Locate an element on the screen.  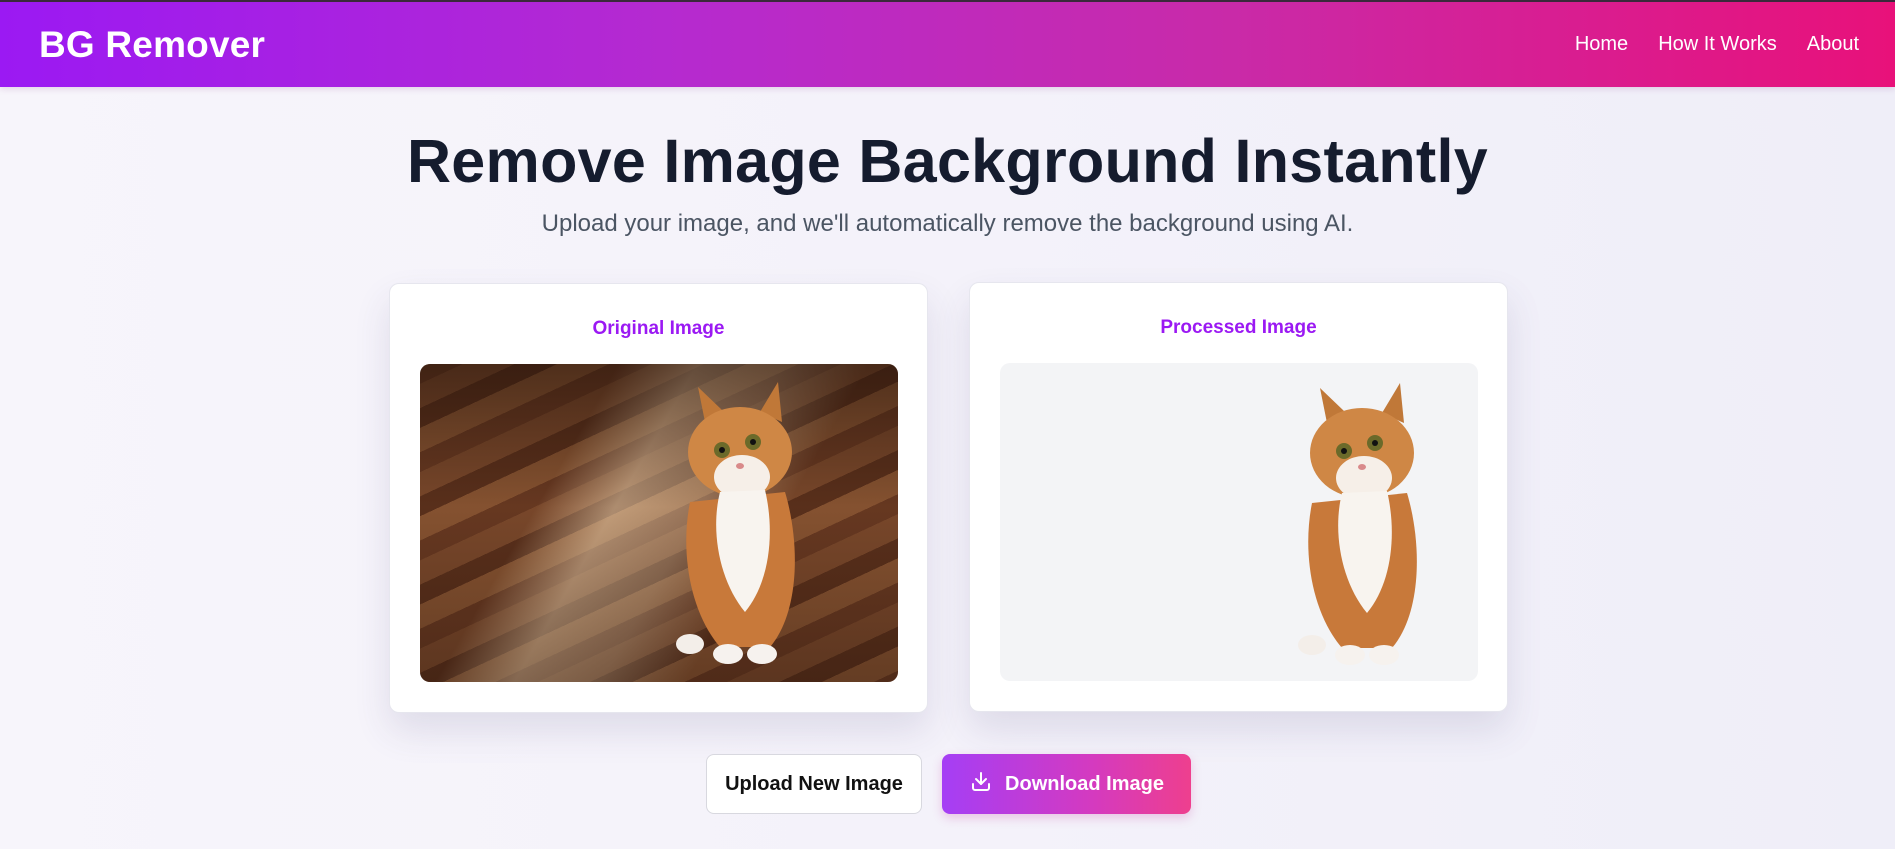
cat-photo is located at coordinates (735, 523).